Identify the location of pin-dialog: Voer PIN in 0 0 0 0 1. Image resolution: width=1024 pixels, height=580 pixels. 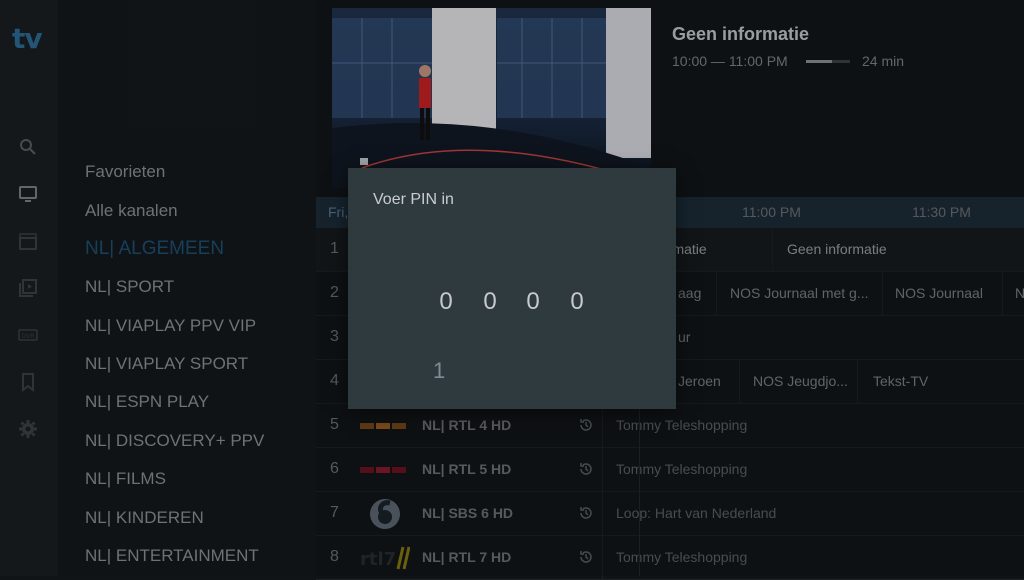
(512, 288).